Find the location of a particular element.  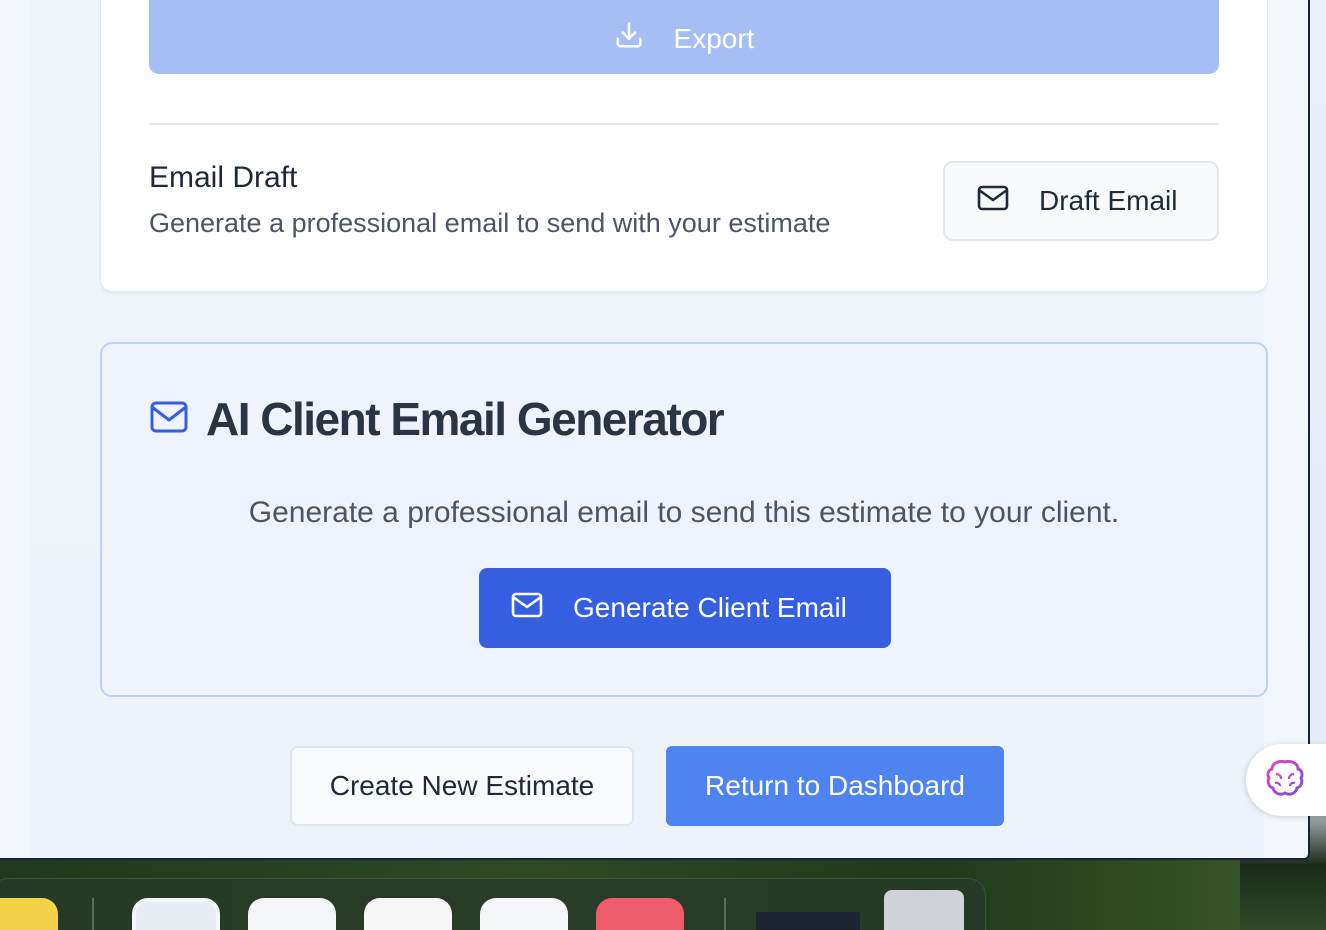

word-icon is located at coordinates (292, 914).